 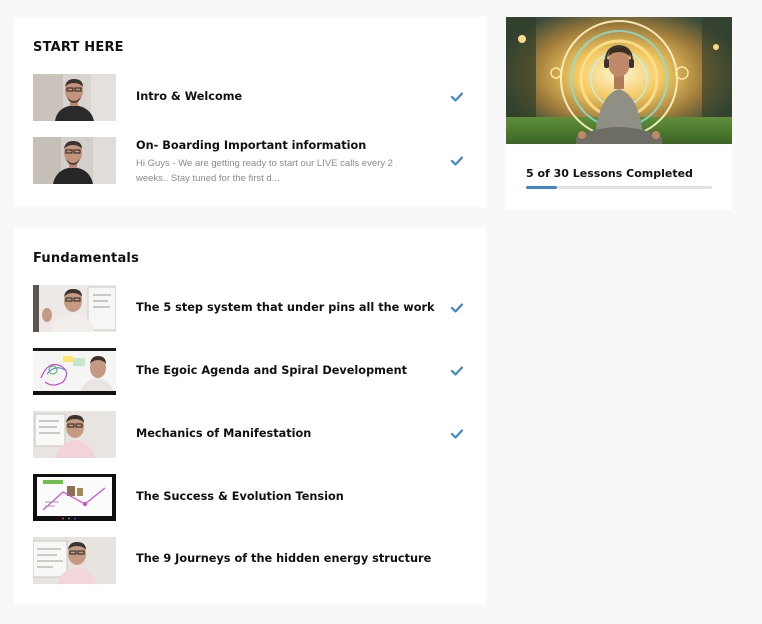 What do you see at coordinates (240, 496) in the screenshot?
I see `lesson-title: The Success & Evolution Tension` at bounding box center [240, 496].